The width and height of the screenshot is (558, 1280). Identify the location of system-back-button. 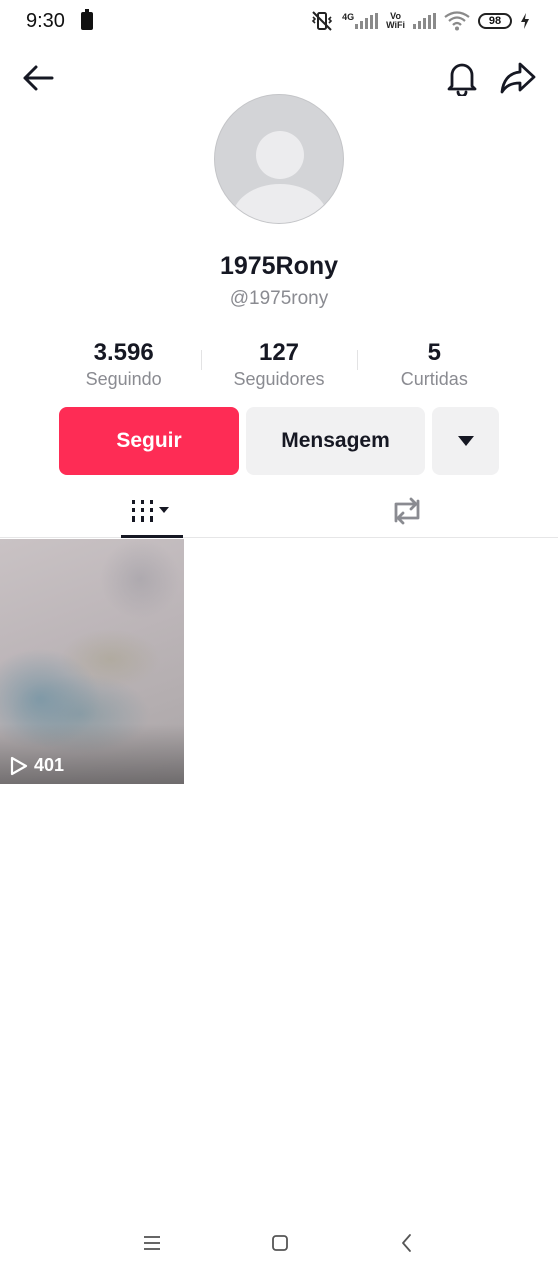
(407, 1243).